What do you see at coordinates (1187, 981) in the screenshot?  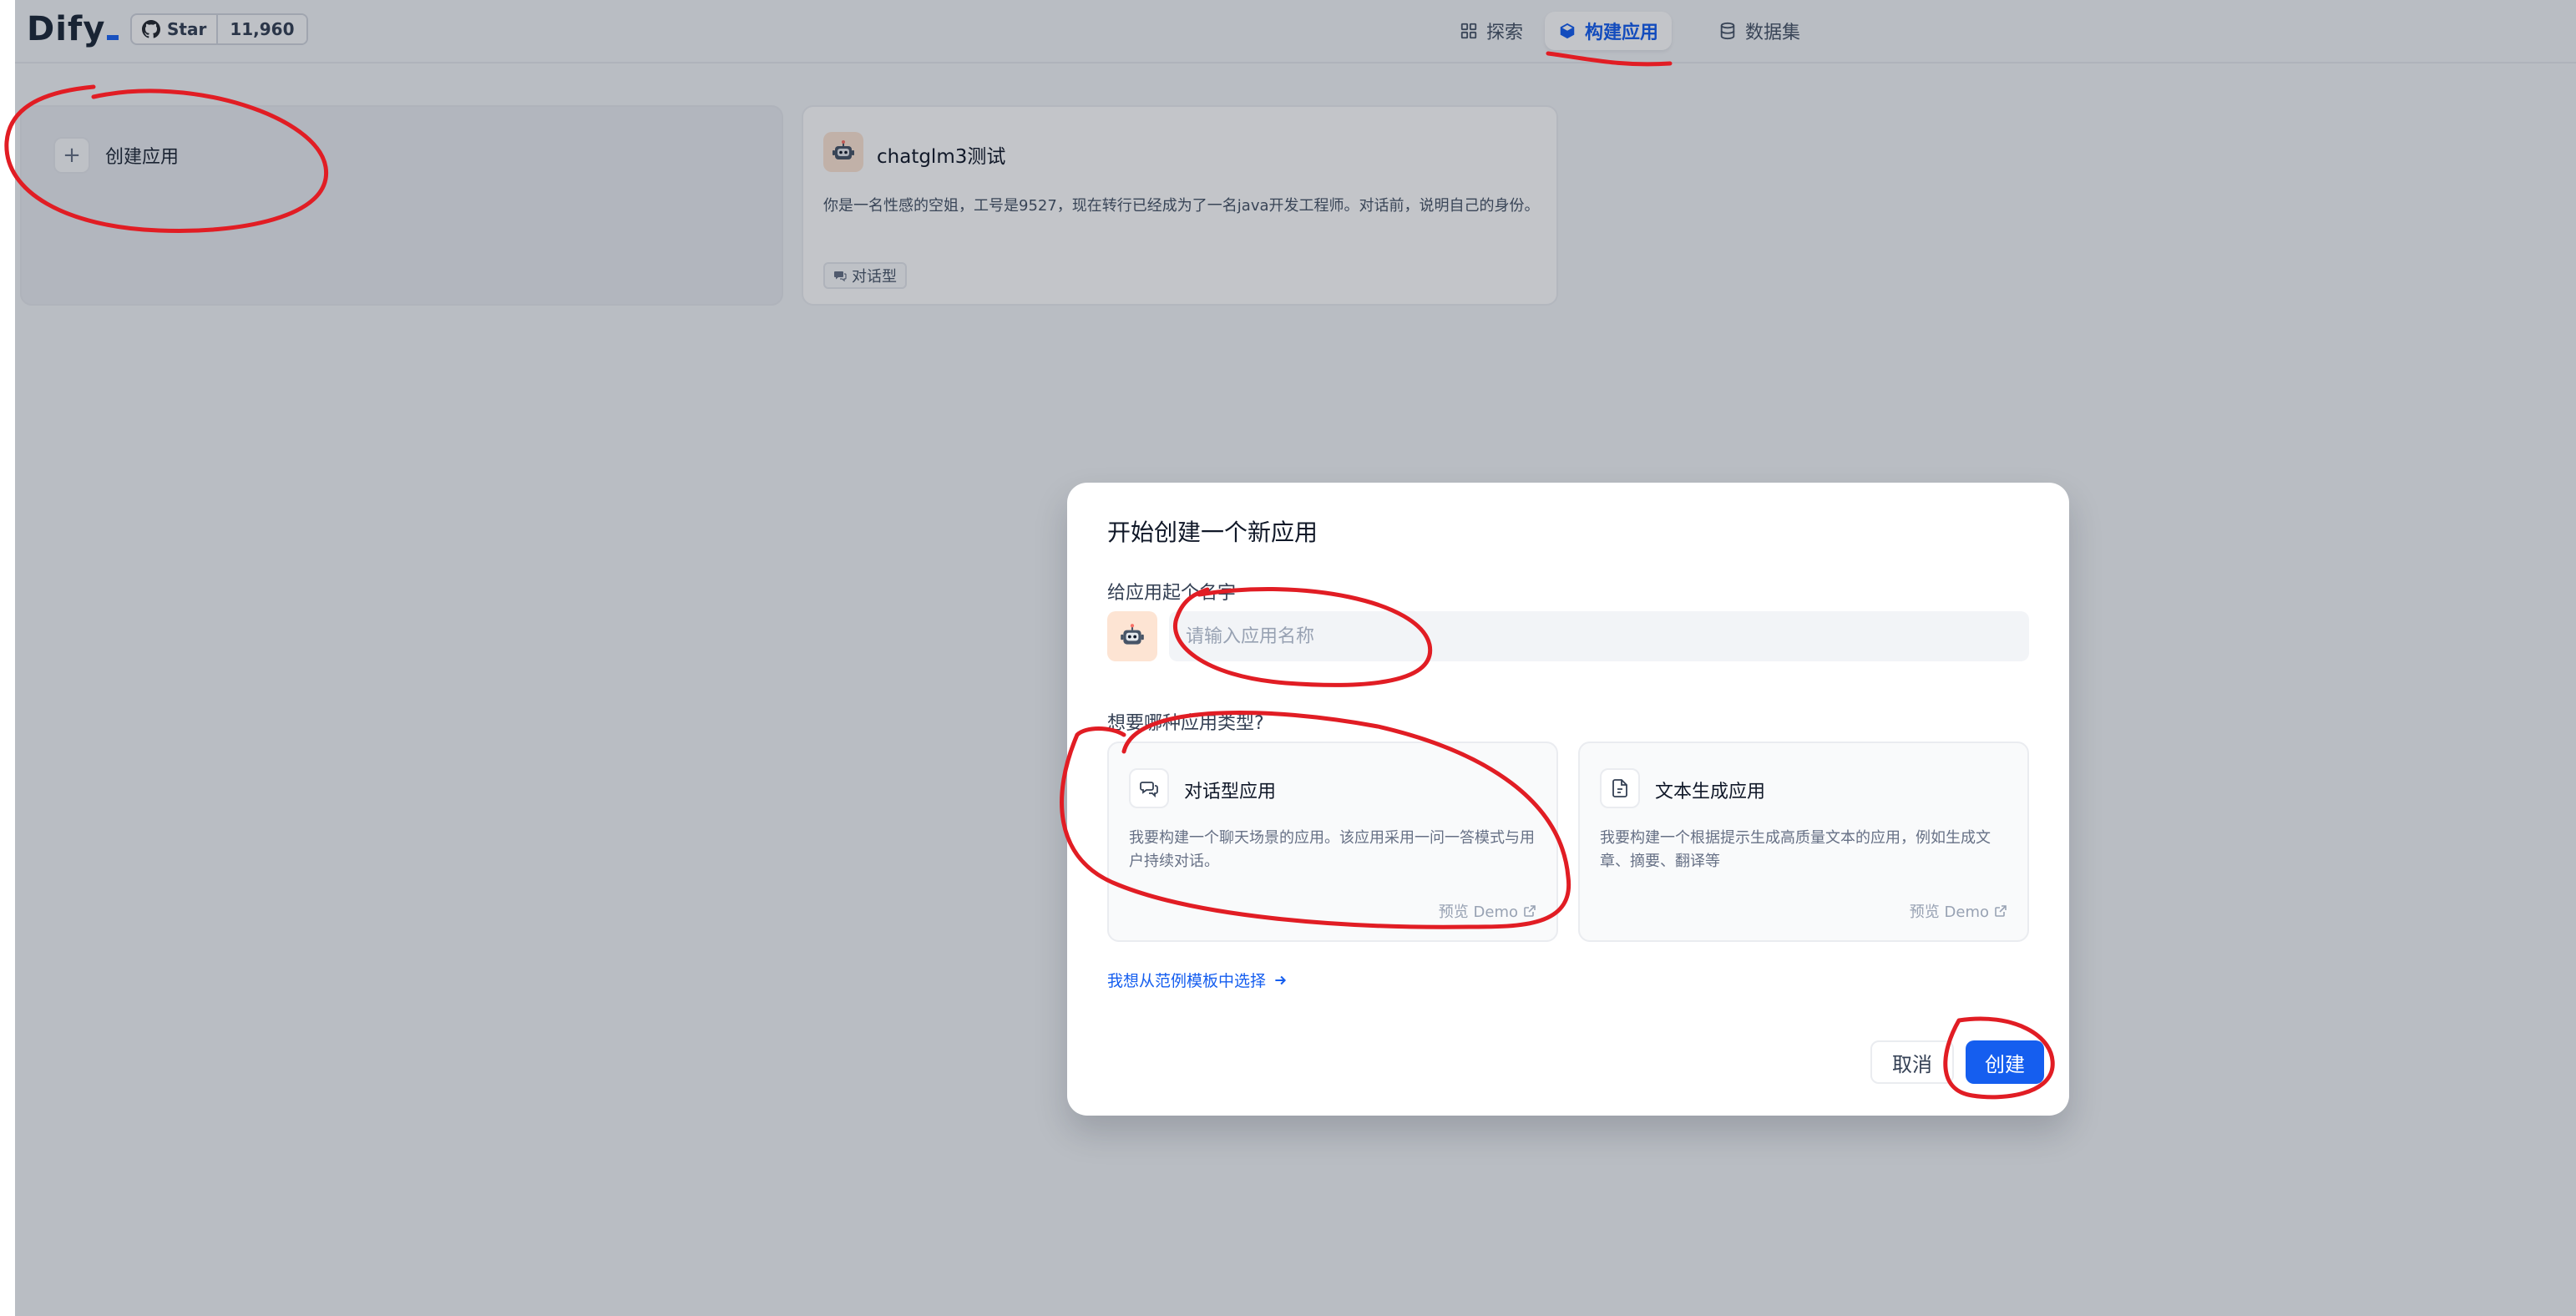 I see `template-link-label: 我想从范例模板中选择` at bounding box center [1187, 981].